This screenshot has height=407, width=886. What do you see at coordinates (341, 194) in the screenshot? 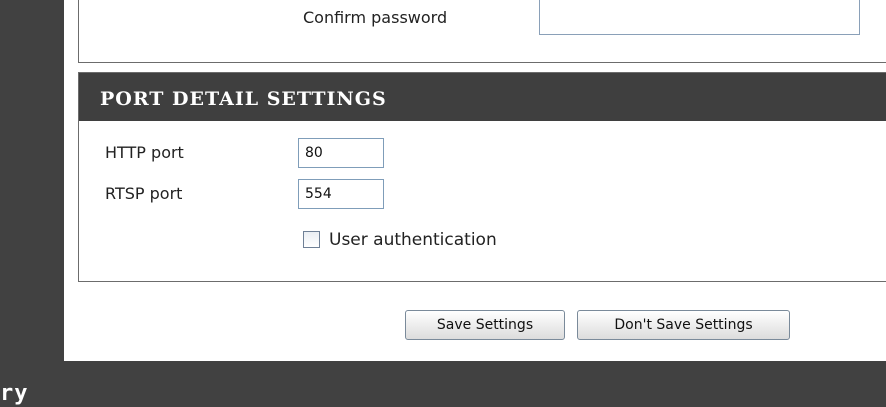
I see `rtsp-port-input: 554` at bounding box center [341, 194].